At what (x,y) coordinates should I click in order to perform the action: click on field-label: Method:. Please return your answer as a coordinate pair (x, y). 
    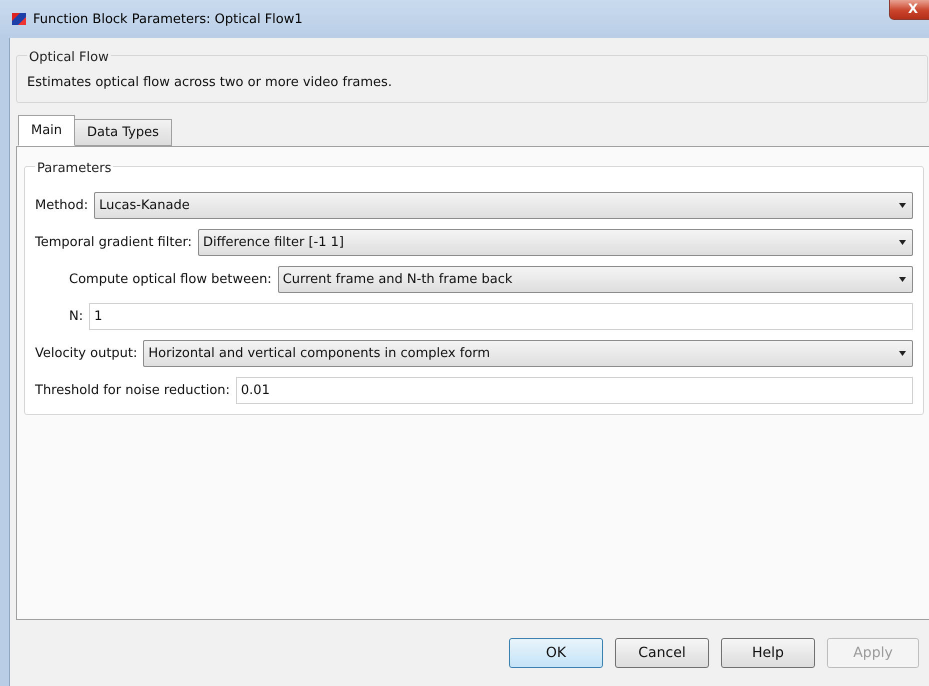
    Looking at the image, I should click on (61, 205).